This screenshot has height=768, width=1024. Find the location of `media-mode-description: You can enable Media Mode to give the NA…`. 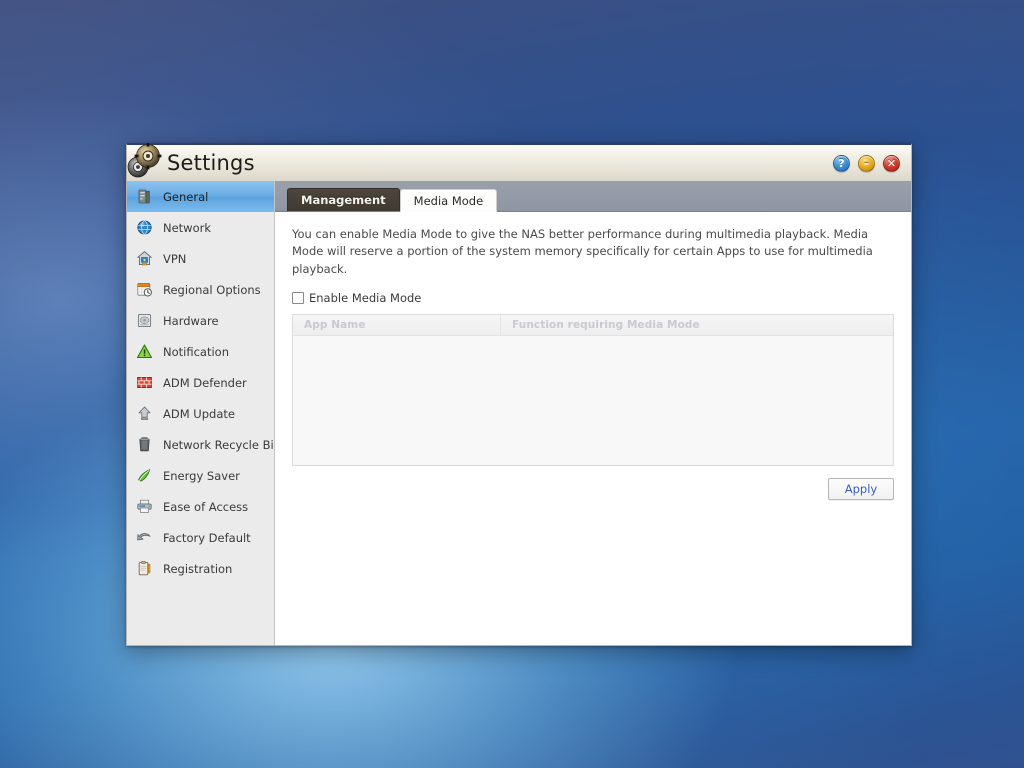

media-mode-description: You can enable Media Mode to give the NA… is located at coordinates (582, 251).